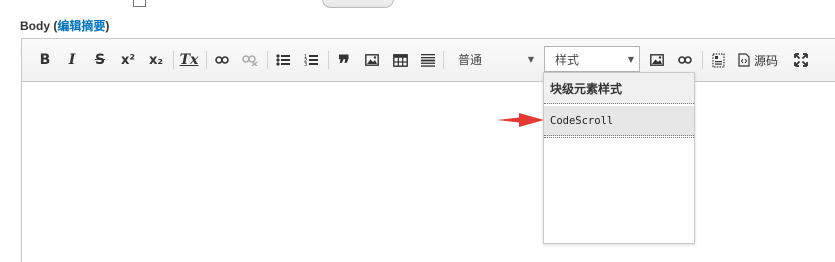 Image resolution: width=835 pixels, height=262 pixels. I want to click on maximize-icon, so click(801, 60).